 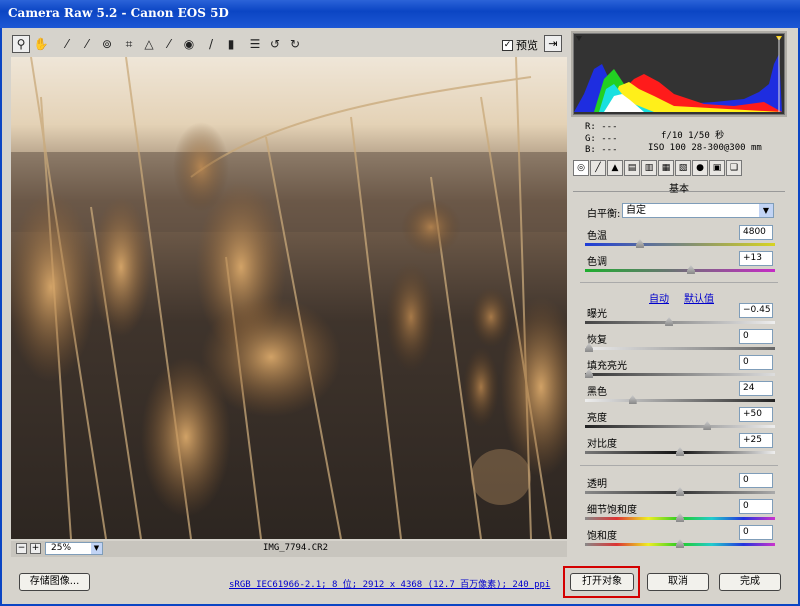 What do you see at coordinates (756, 506) in the screenshot?
I see `vibrance-value: 0` at bounding box center [756, 506].